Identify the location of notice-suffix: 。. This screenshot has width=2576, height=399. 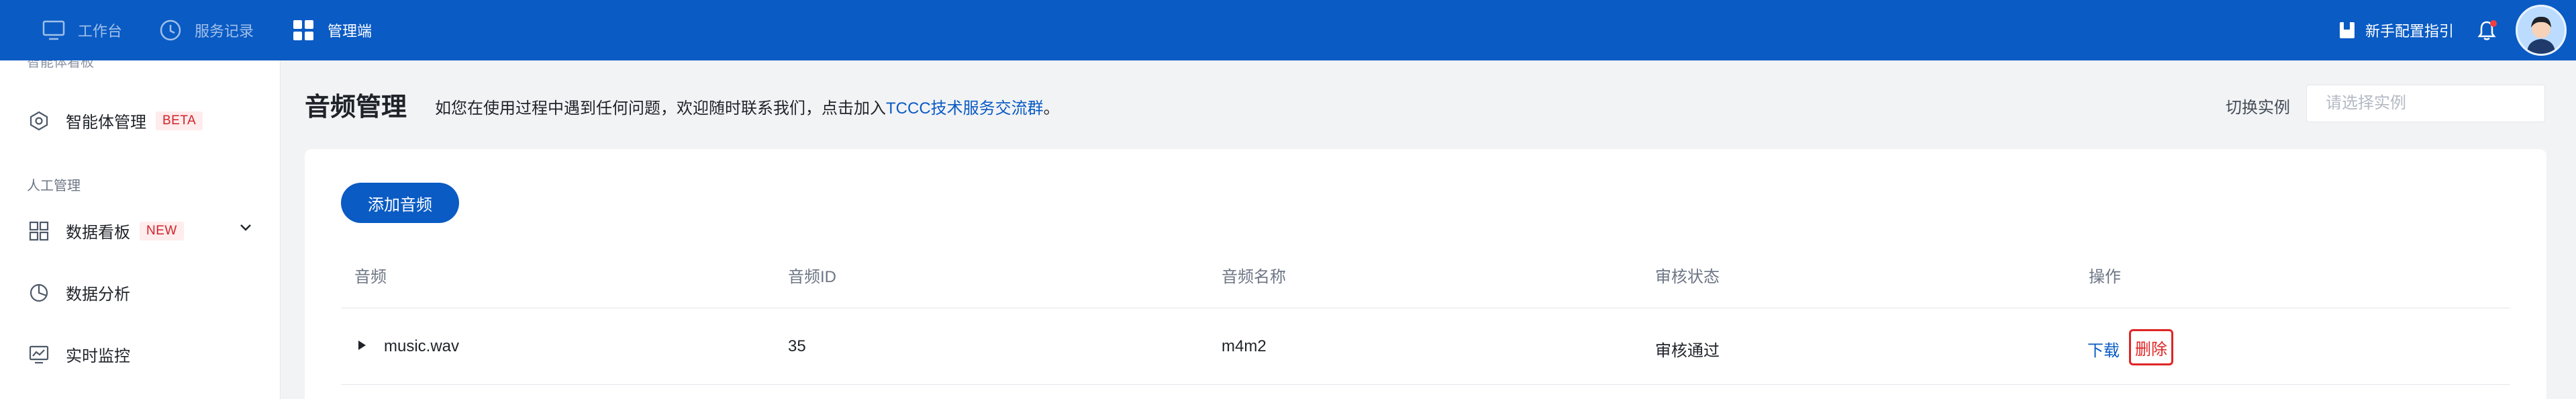
(1051, 109).